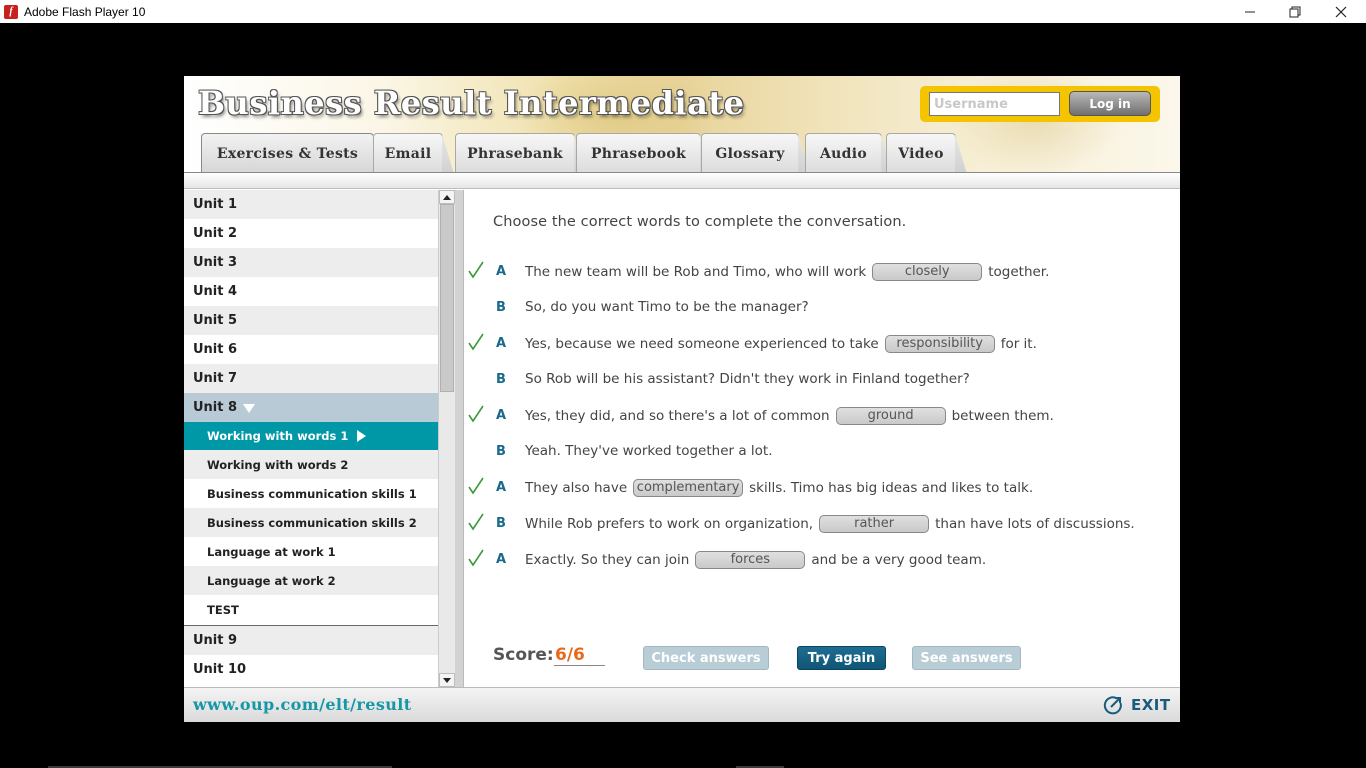  Describe the element at coordinates (408, 153) in the screenshot. I see `tab-label: Email` at that location.